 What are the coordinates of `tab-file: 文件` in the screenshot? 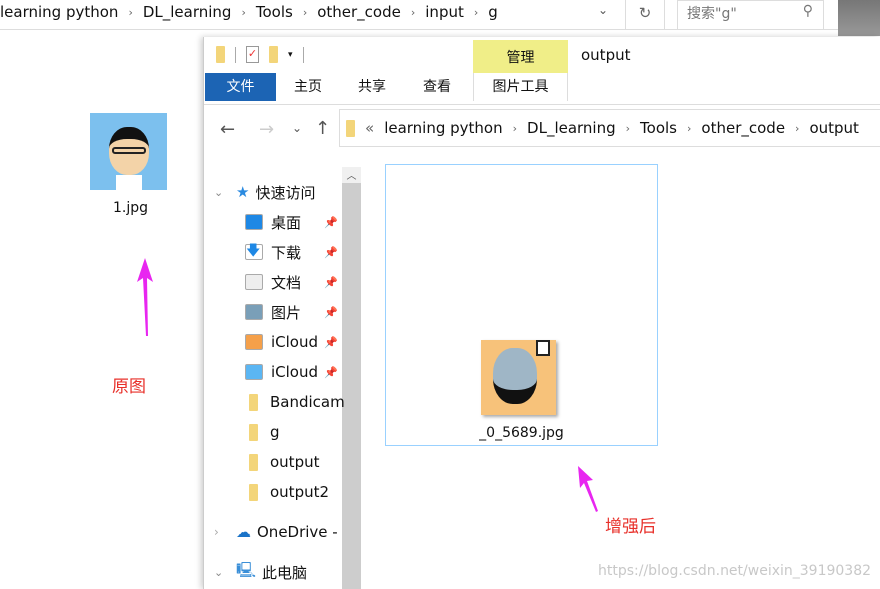 It's located at (240, 87).